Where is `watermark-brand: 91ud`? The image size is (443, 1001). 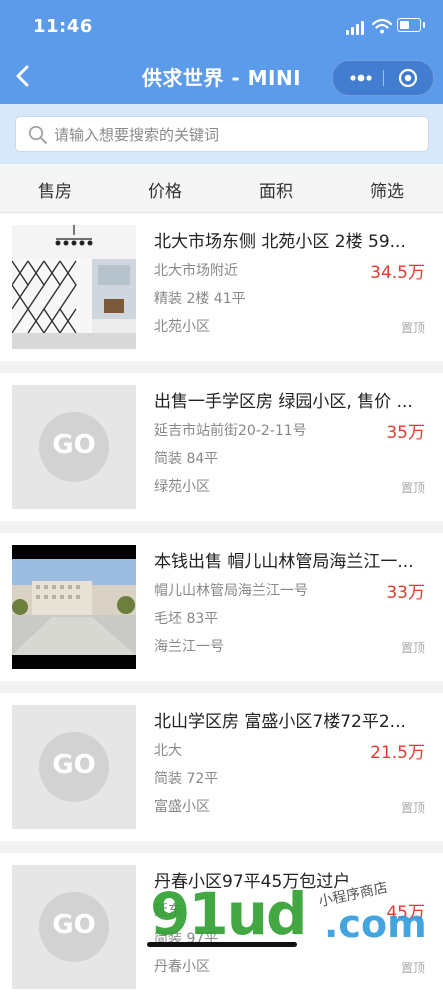 watermark-brand: 91ud is located at coordinates (229, 914).